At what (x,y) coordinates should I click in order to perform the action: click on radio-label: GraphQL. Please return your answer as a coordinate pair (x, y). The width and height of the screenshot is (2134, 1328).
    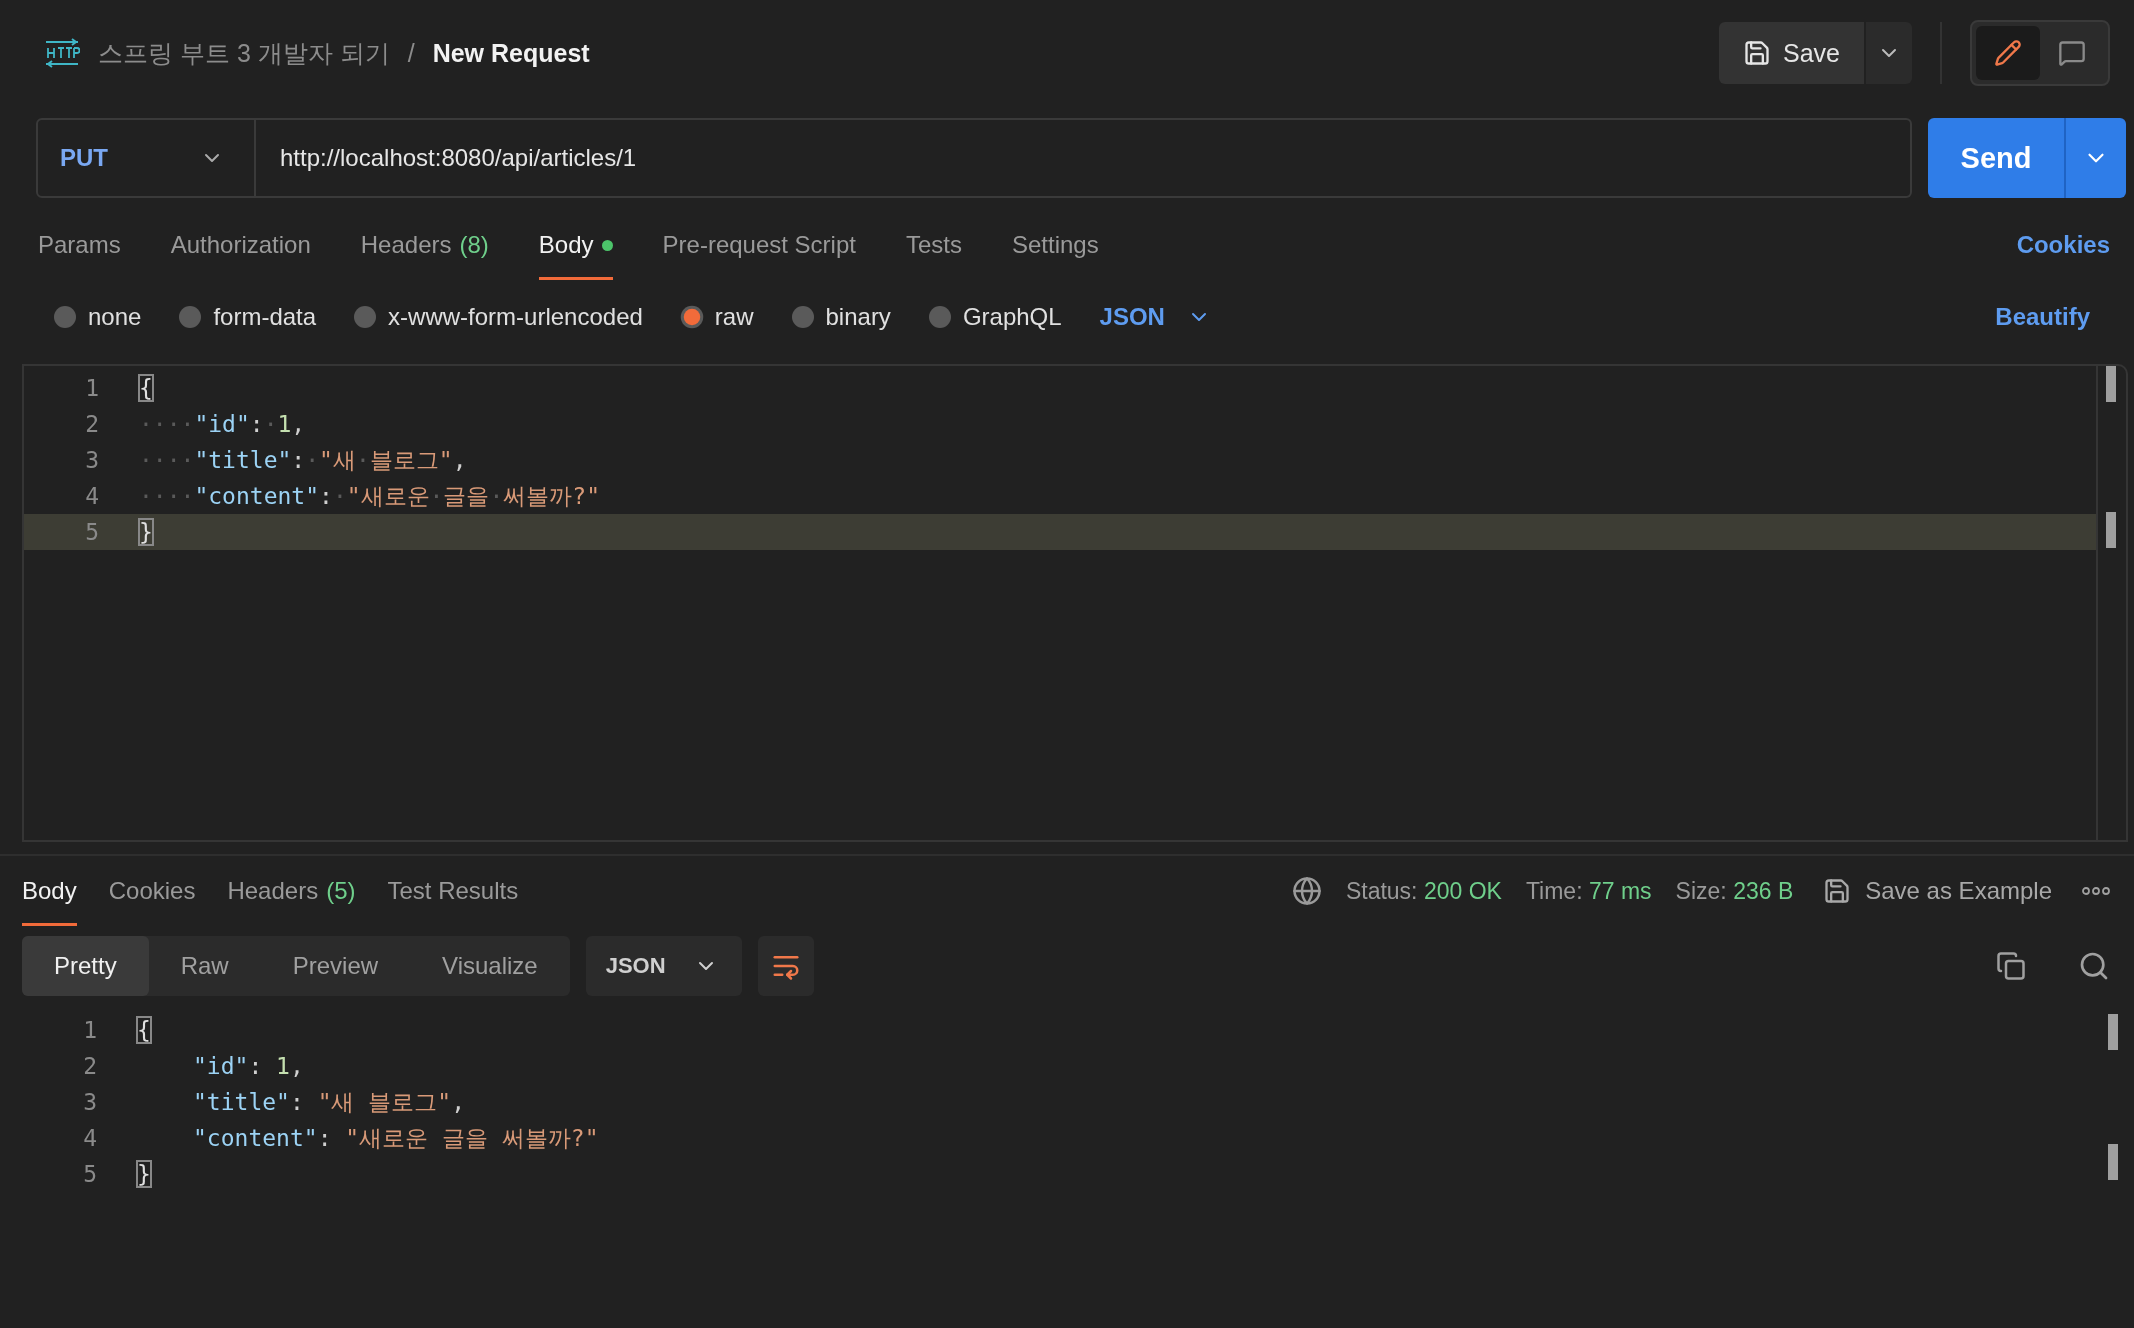
    Looking at the image, I should click on (1012, 317).